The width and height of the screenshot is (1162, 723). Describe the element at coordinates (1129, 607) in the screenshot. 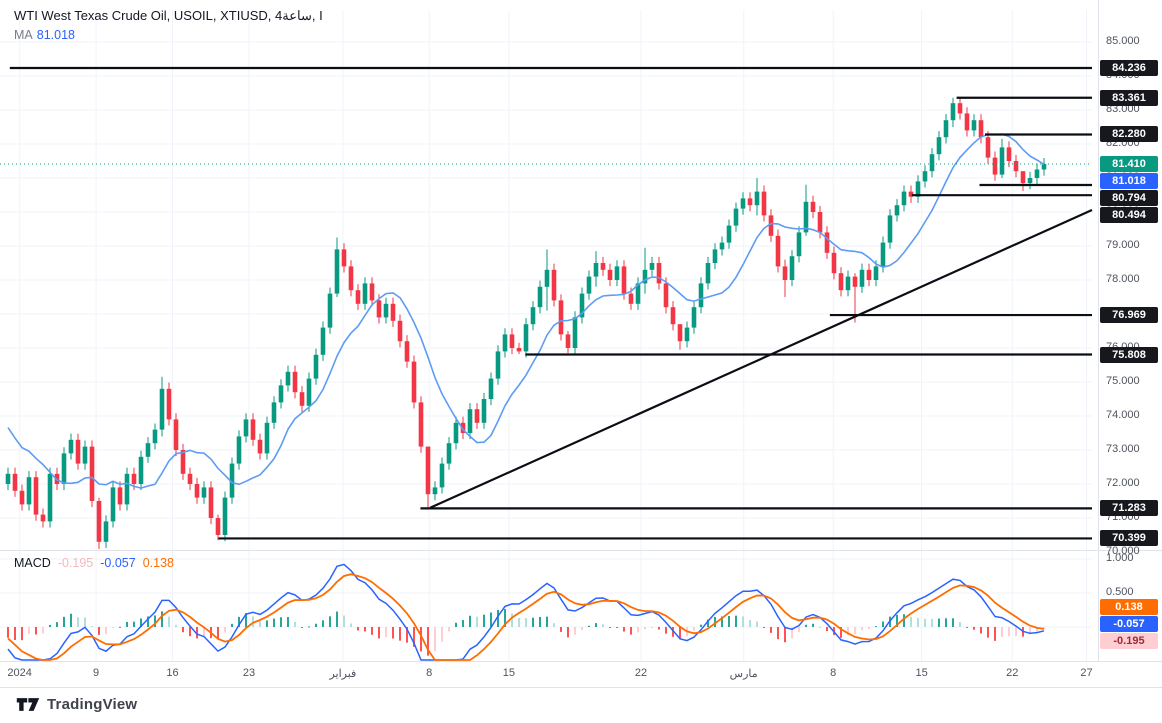

I see `macd-axis-label: 0.138` at that location.